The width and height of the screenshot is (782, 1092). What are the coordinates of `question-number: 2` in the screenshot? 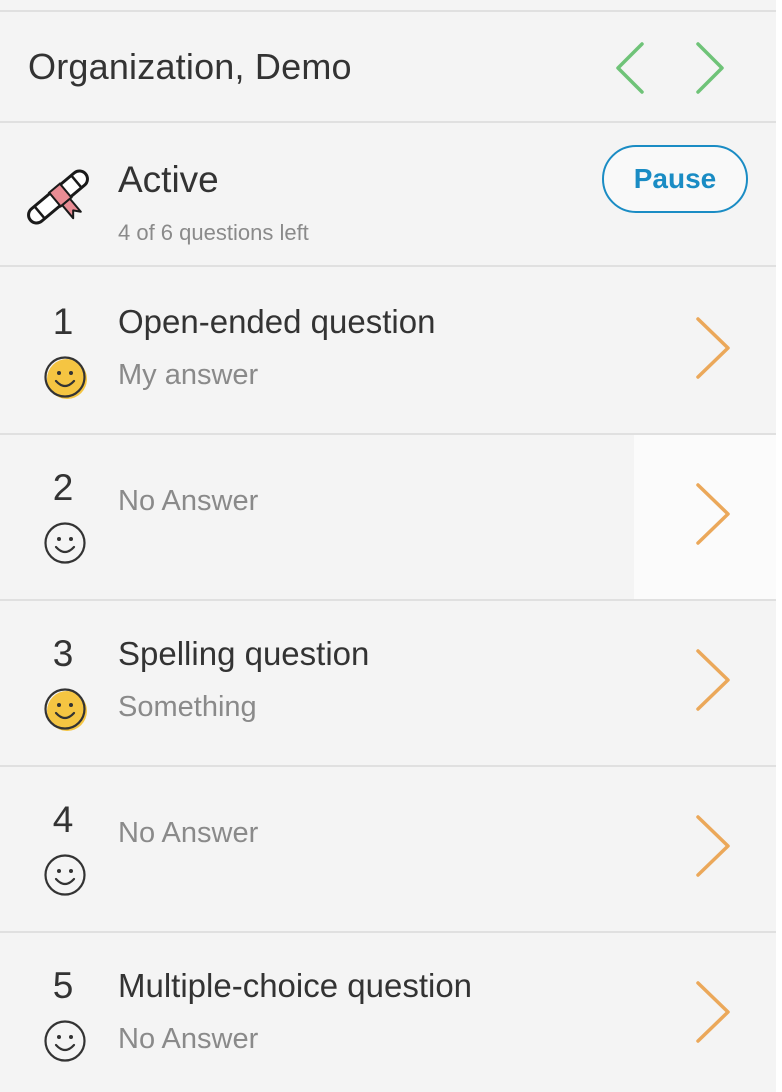 It's located at (63, 487).